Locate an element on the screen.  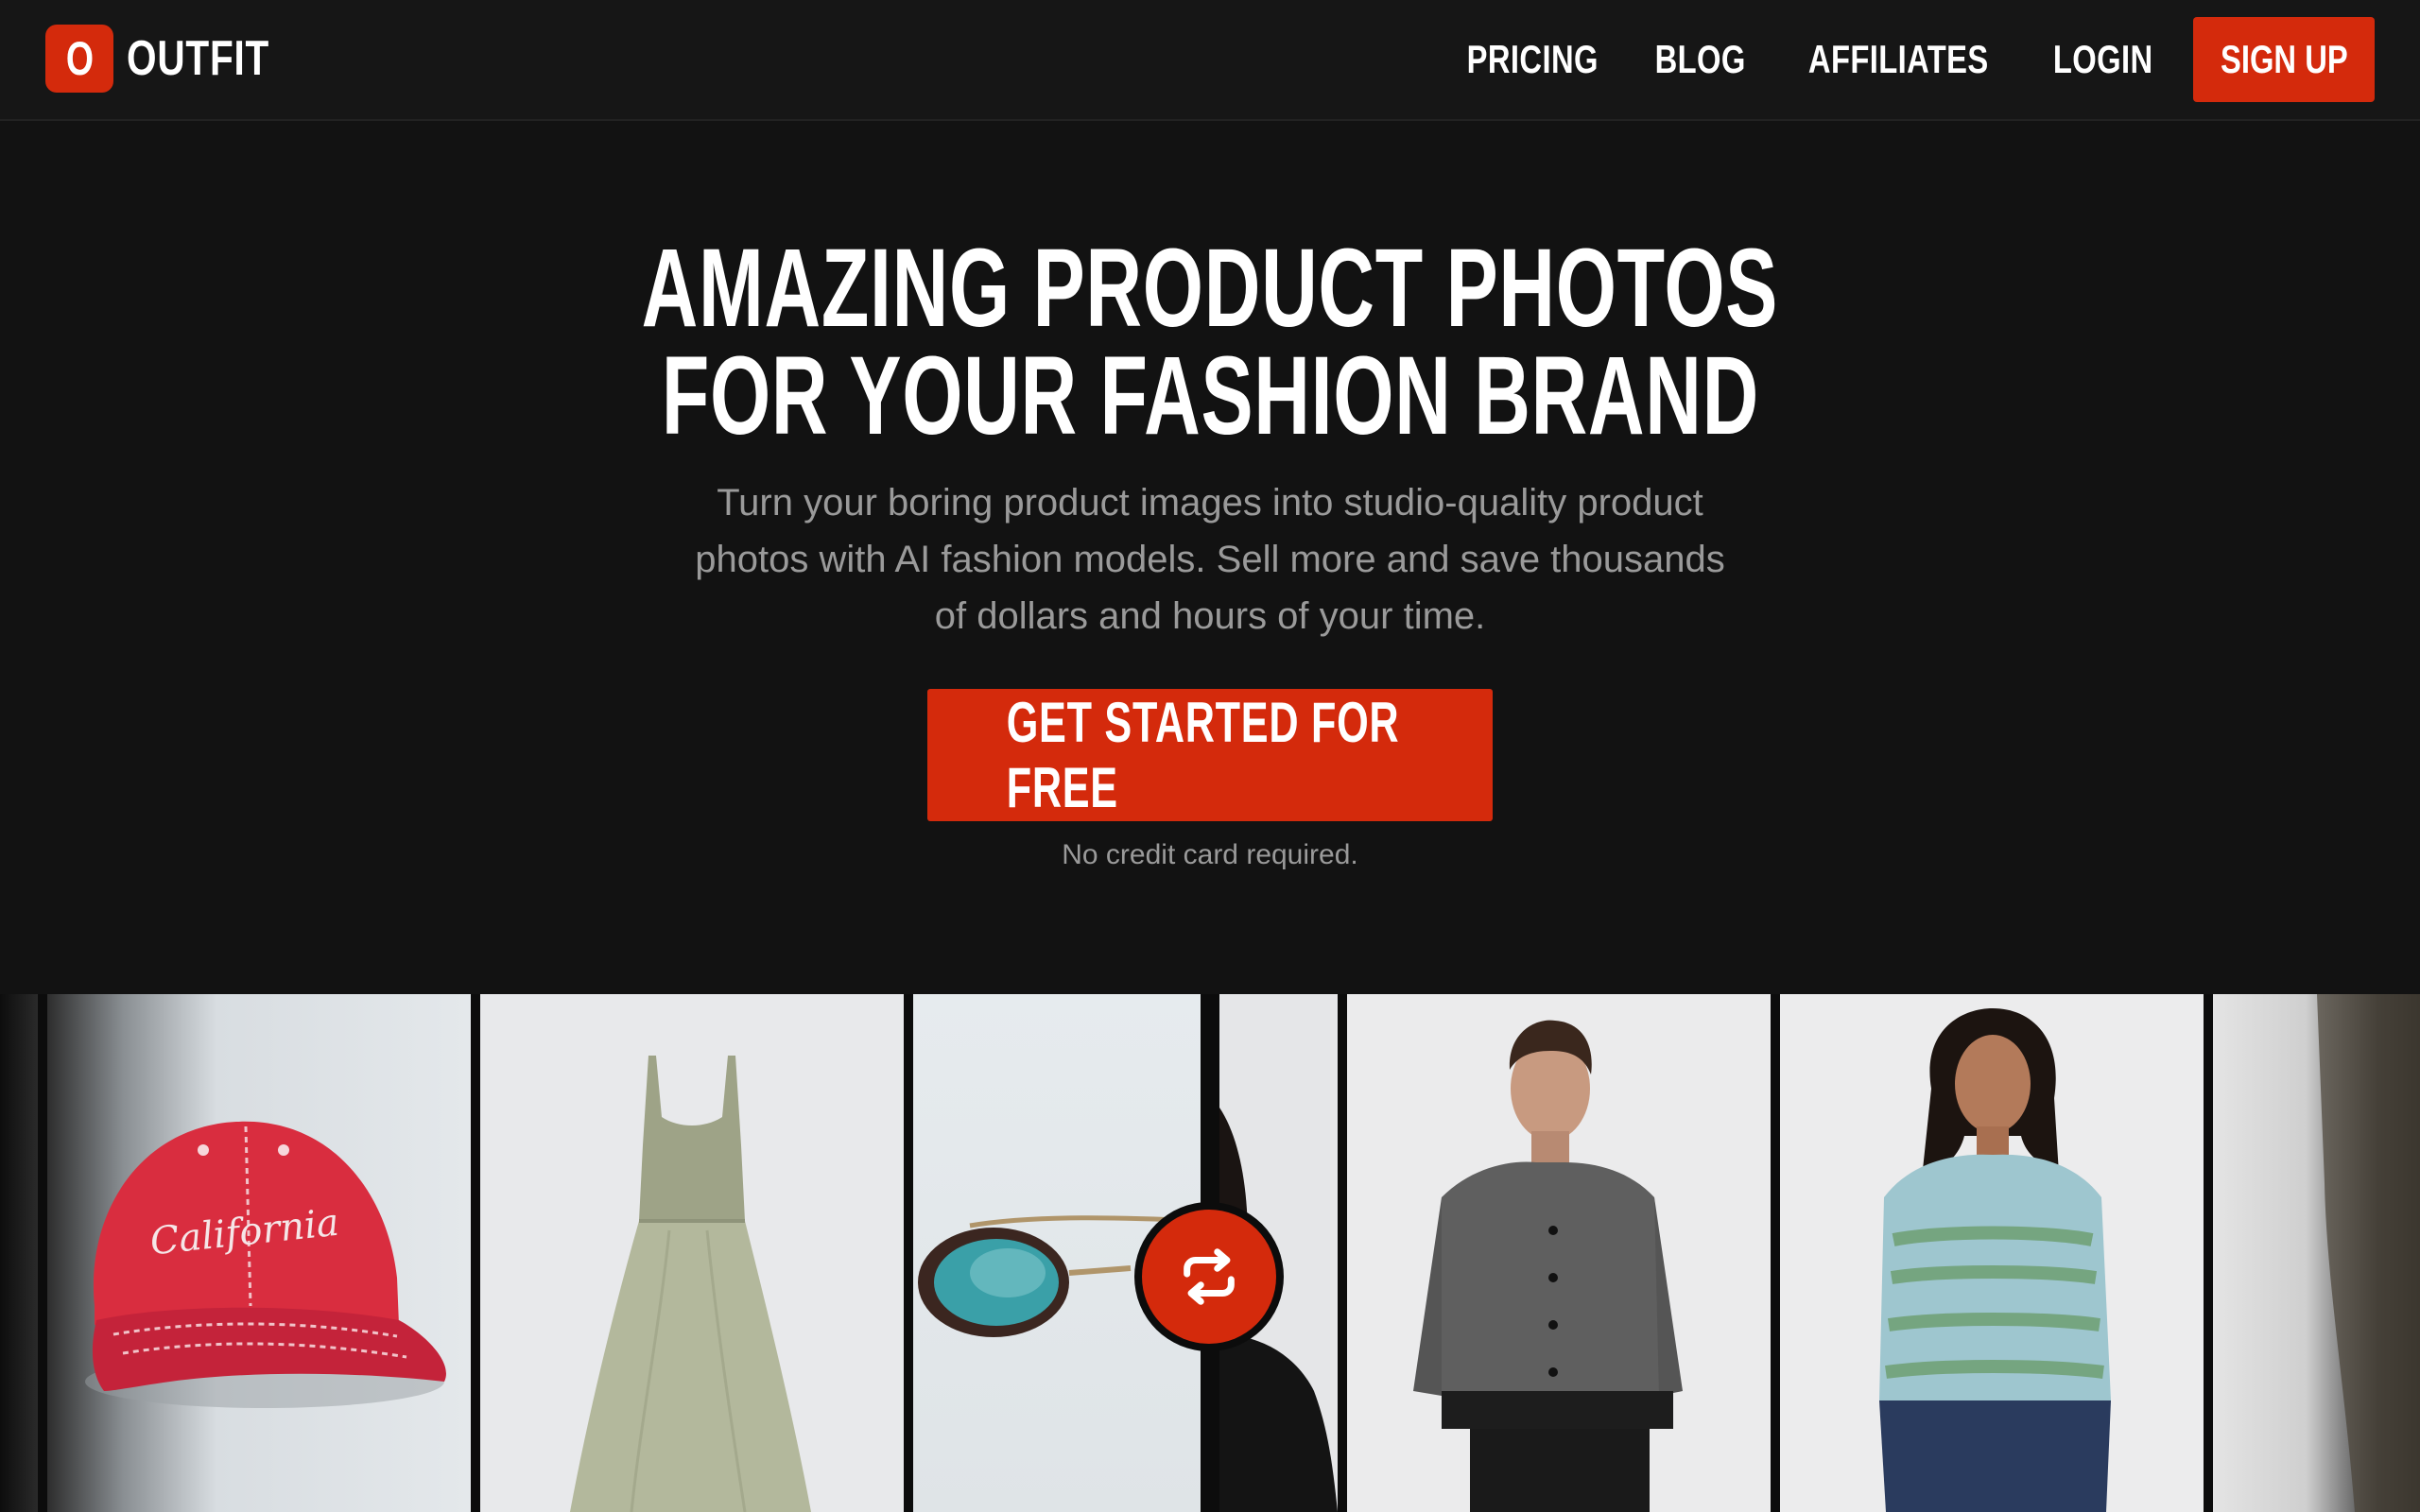
get-started-button: GET STARTED FOR FREE is located at coordinates (1210, 755).